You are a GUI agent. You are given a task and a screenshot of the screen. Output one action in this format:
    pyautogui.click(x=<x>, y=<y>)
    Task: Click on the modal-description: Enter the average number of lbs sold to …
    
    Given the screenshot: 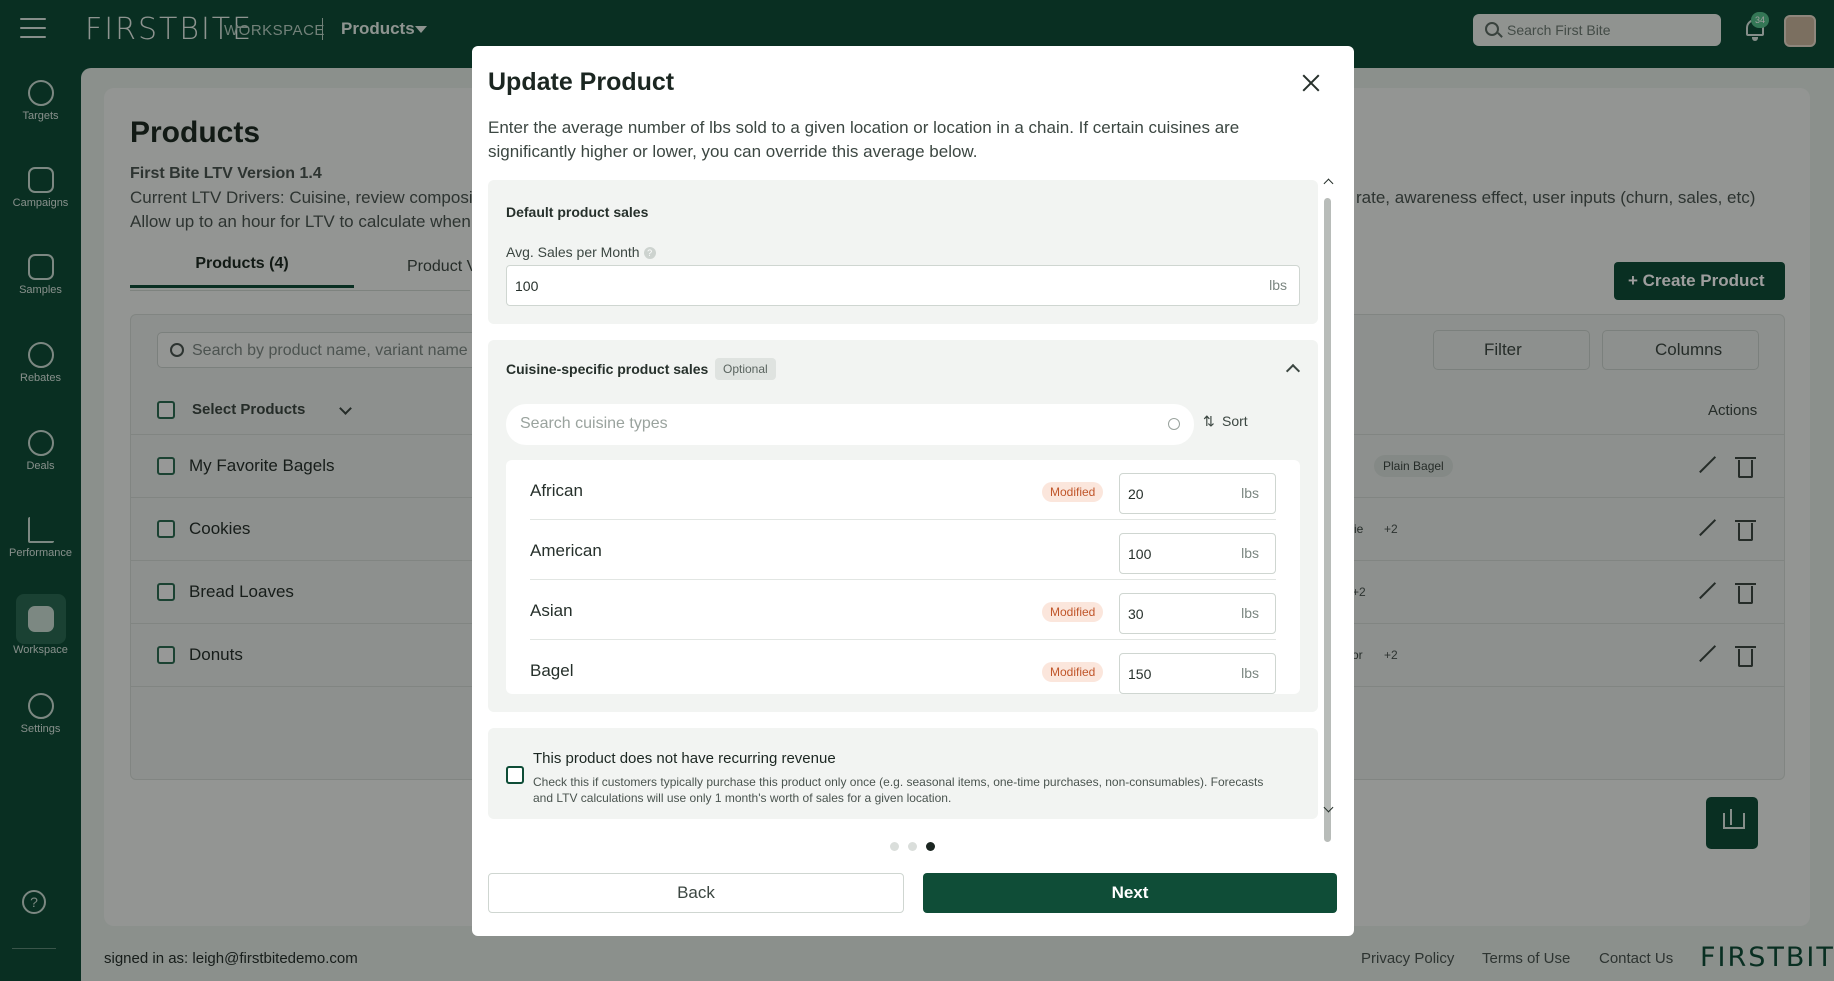 What is the action you would take?
    pyautogui.click(x=864, y=139)
    